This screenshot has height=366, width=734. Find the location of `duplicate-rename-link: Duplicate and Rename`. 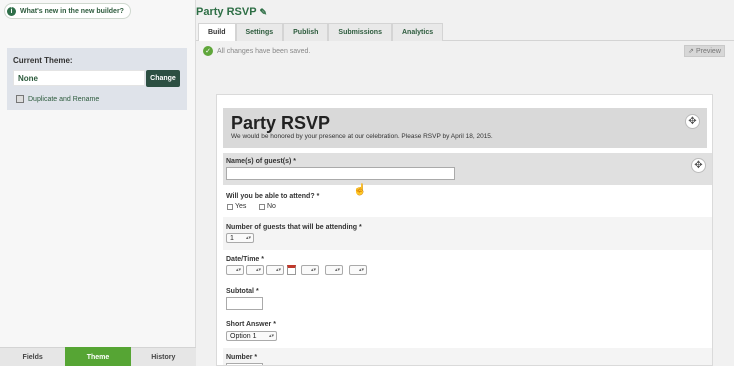

duplicate-rename-link: Duplicate and Rename is located at coordinates (57, 99).